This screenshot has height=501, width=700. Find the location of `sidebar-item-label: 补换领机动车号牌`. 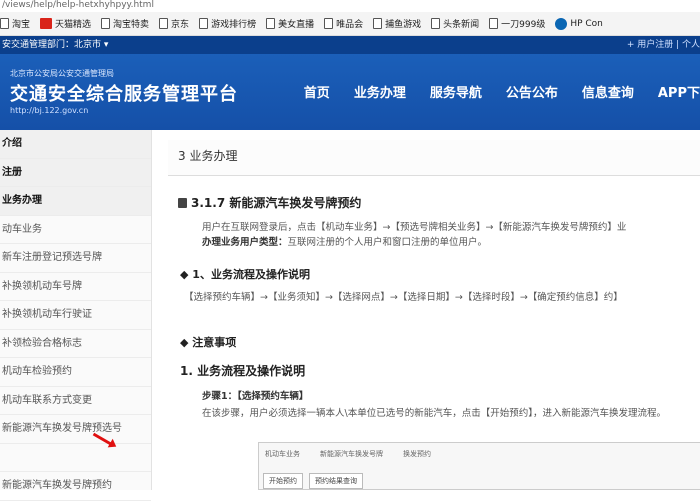

sidebar-item-label: 补换领机动车号牌 is located at coordinates (42, 286).